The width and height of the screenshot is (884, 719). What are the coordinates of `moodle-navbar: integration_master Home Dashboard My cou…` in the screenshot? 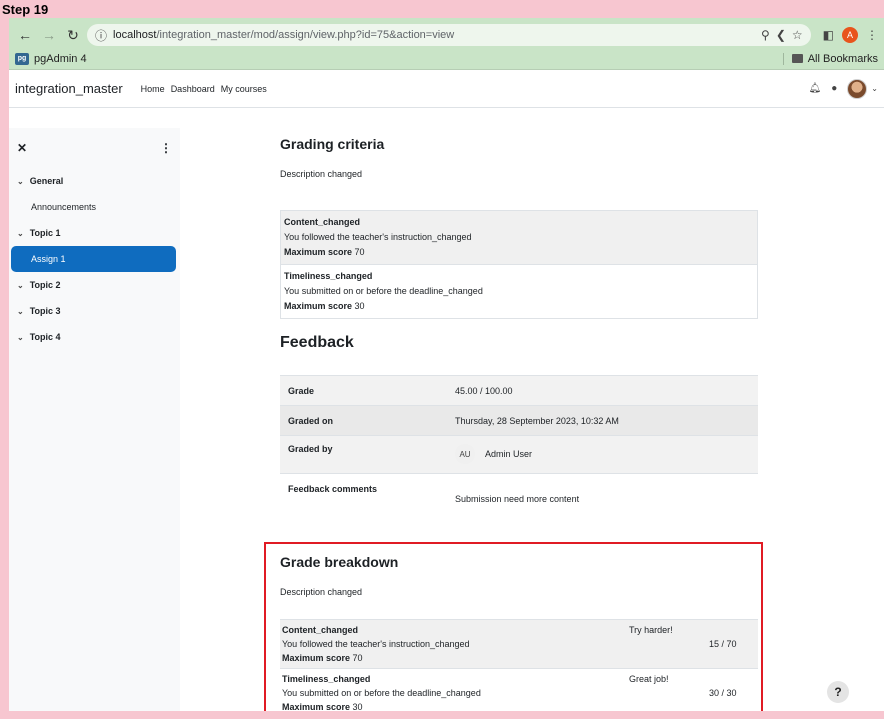 It's located at (446, 89).